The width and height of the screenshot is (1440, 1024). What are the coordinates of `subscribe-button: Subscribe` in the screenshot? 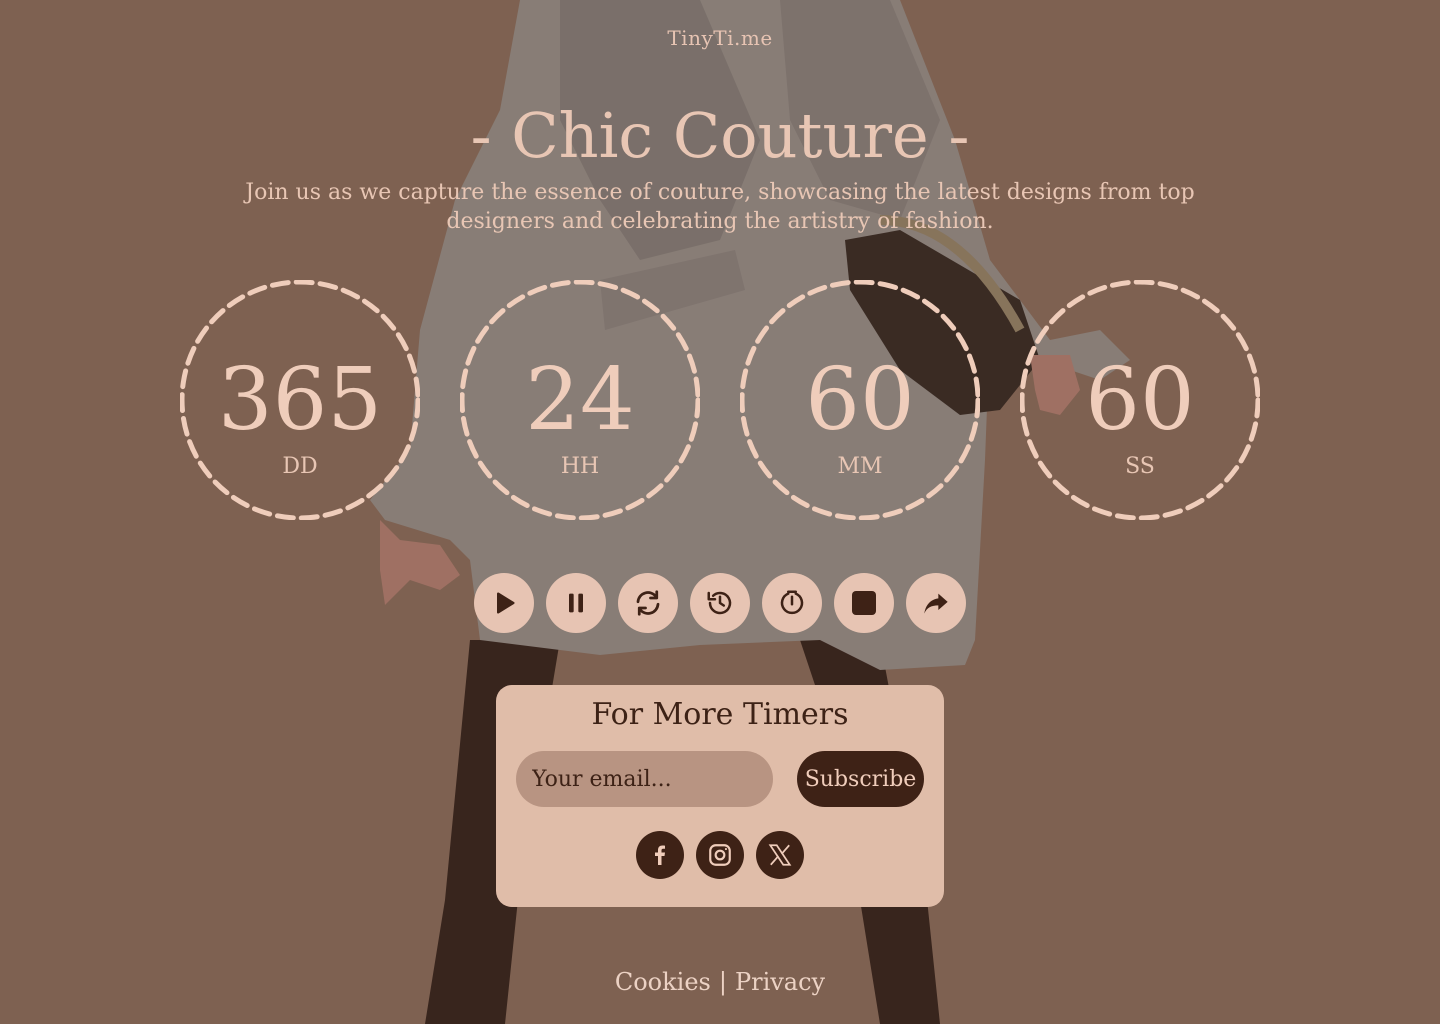 It's located at (860, 779).